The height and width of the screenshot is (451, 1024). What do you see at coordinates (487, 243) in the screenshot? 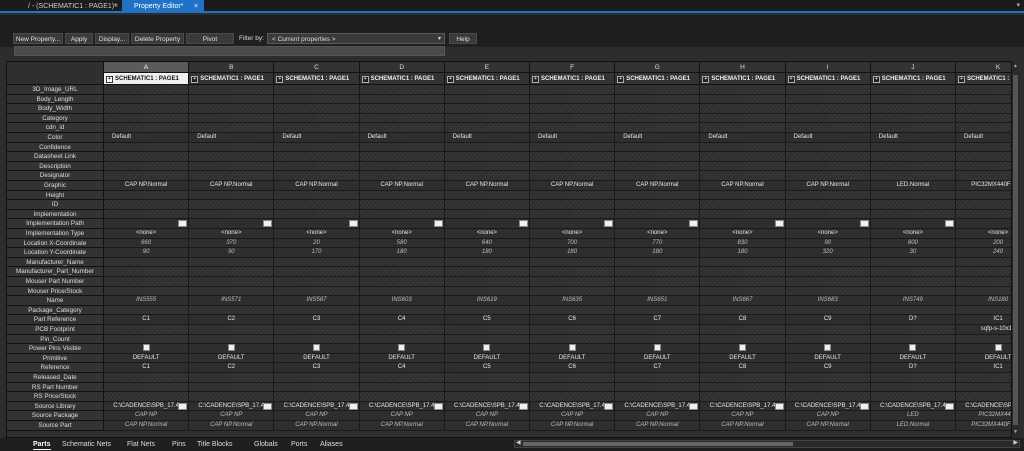
I see `grid-cell: 640` at bounding box center [487, 243].